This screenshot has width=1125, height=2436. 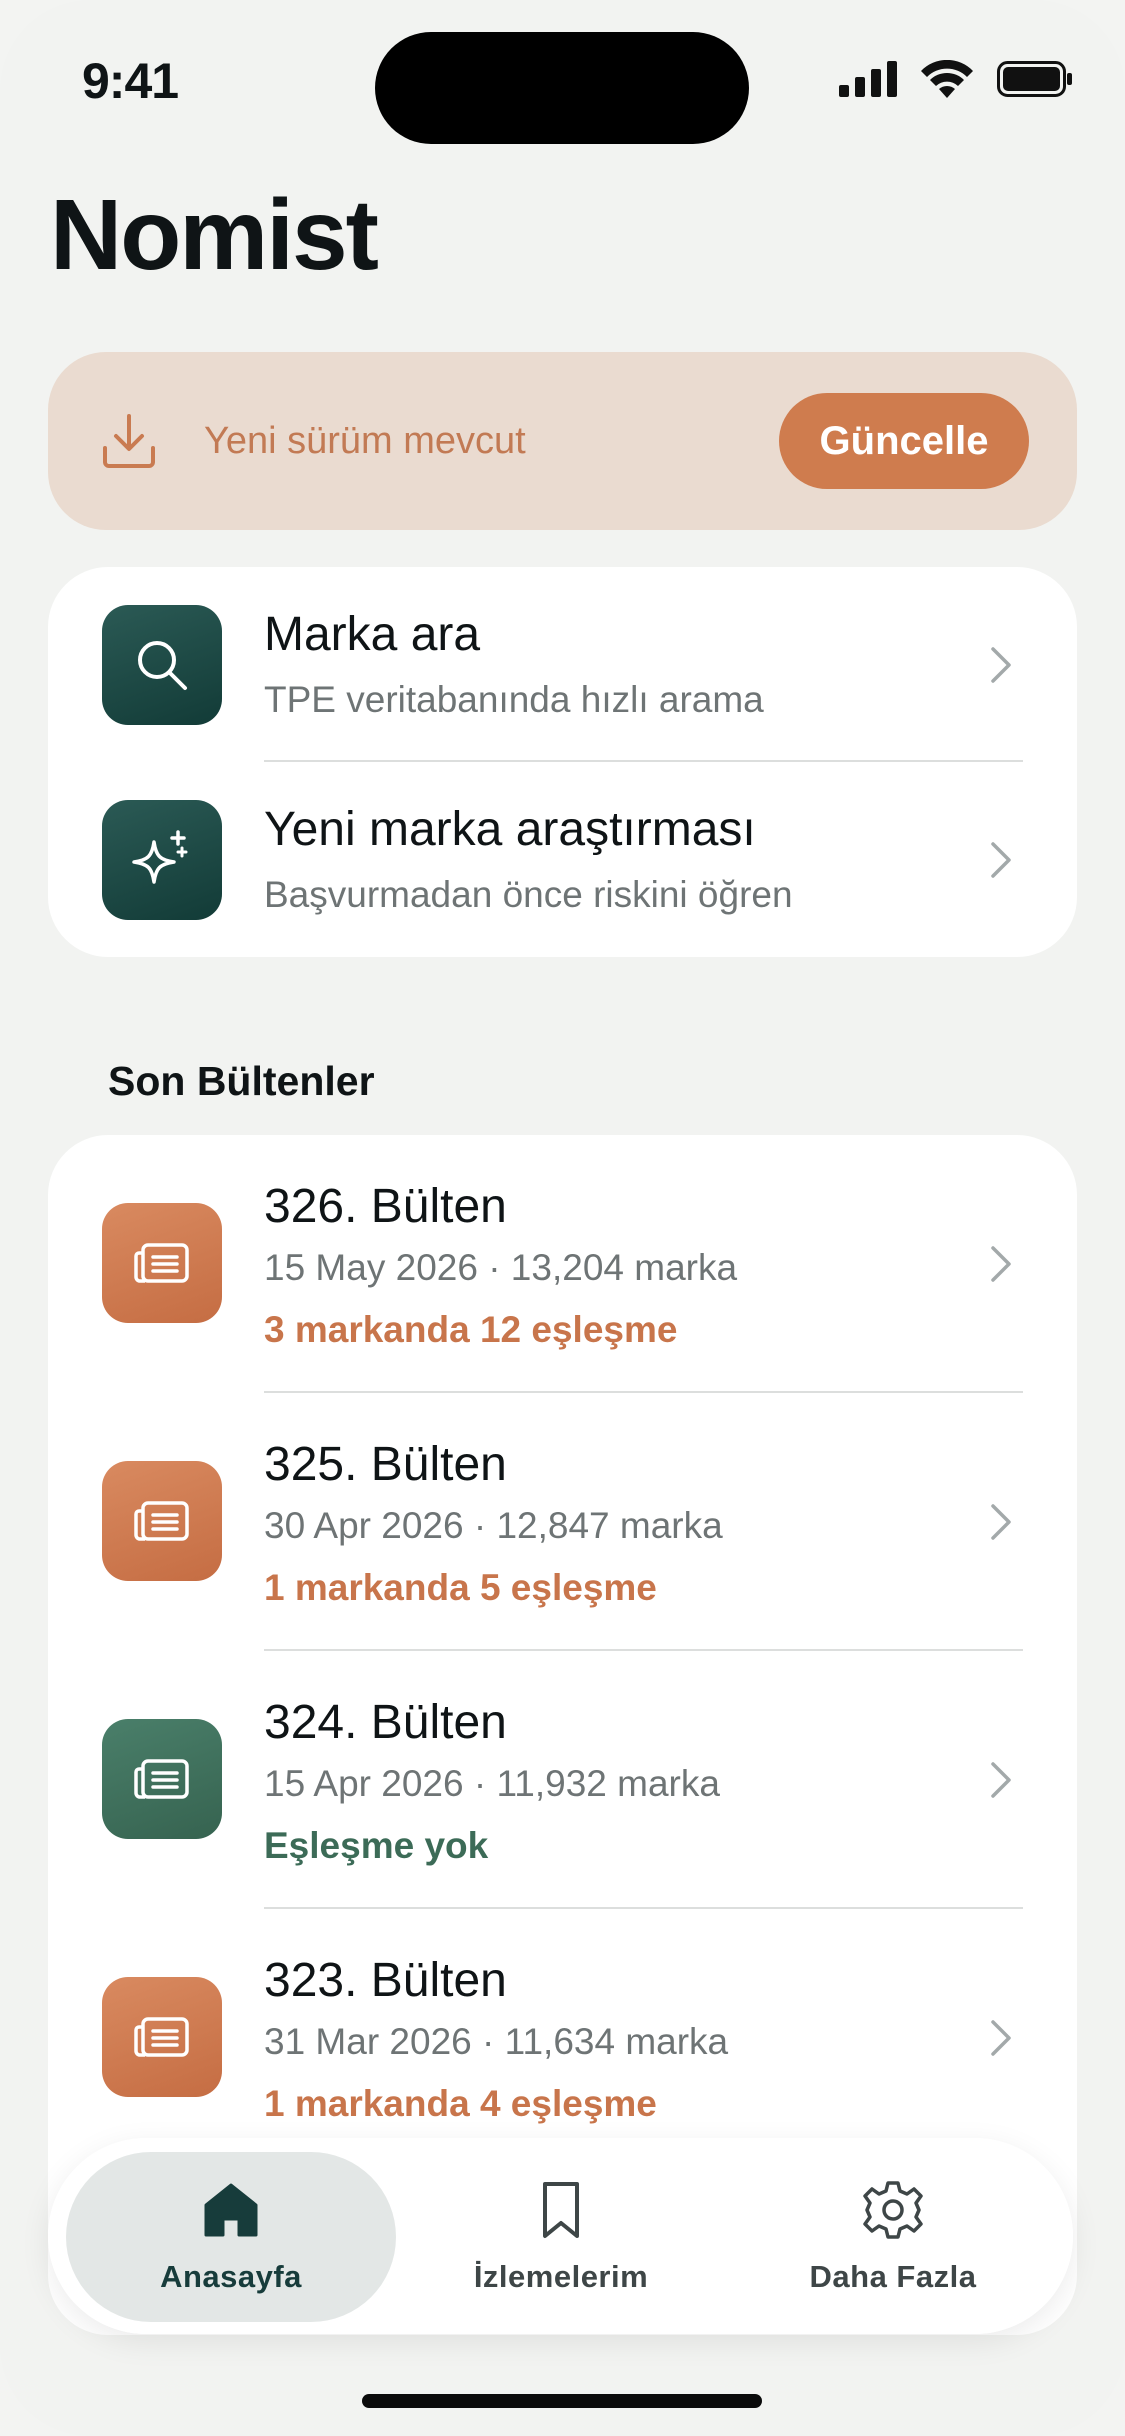 What do you see at coordinates (372, 634) in the screenshot?
I see `action-title: Marka ara` at bounding box center [372, 634].